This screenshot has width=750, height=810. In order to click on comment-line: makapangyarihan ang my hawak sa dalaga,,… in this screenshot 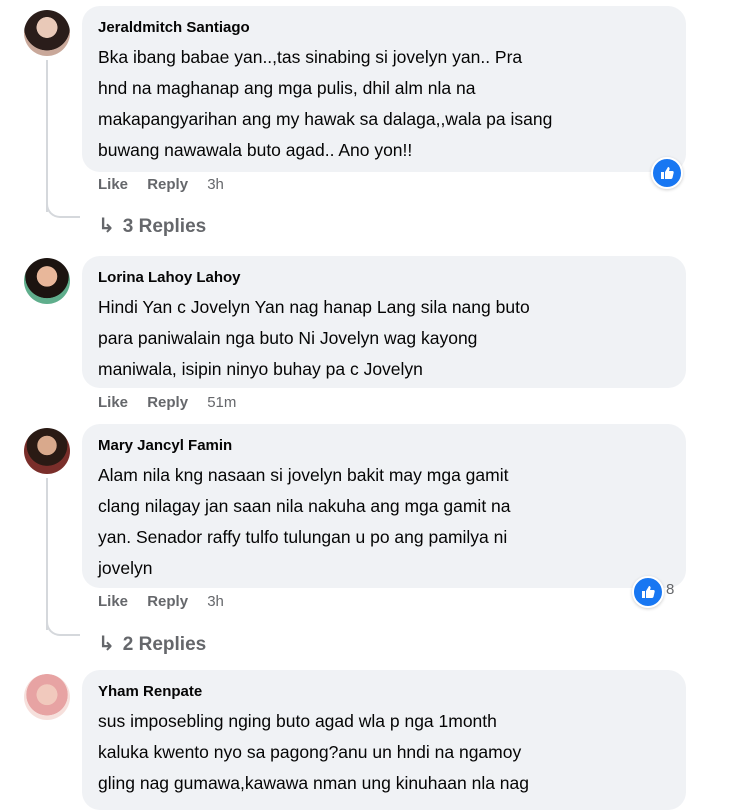, I will do `click(325, 119)`.